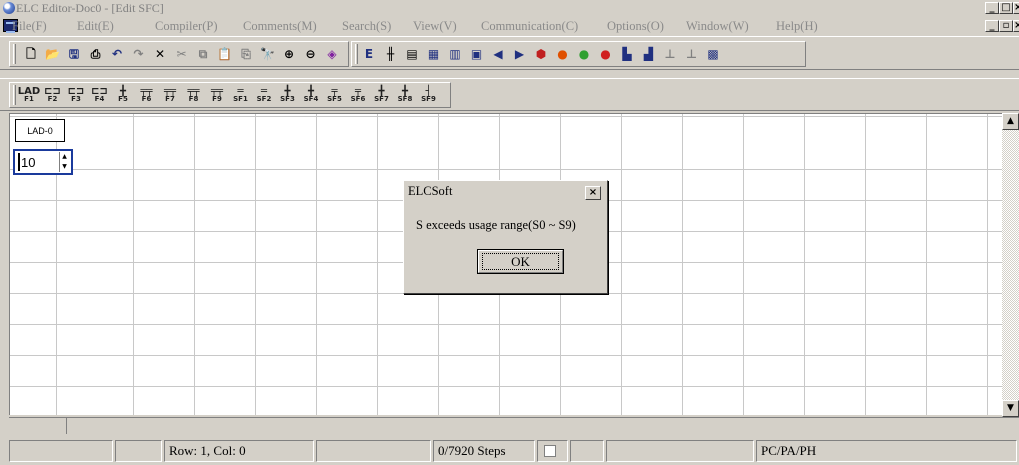 This screenshot has width=1019, height=465. What do you see at coordinates (1010, 408) in the screenshot?
I see `scroll-down-icon: ▼` at bounding box center [1010, 408].